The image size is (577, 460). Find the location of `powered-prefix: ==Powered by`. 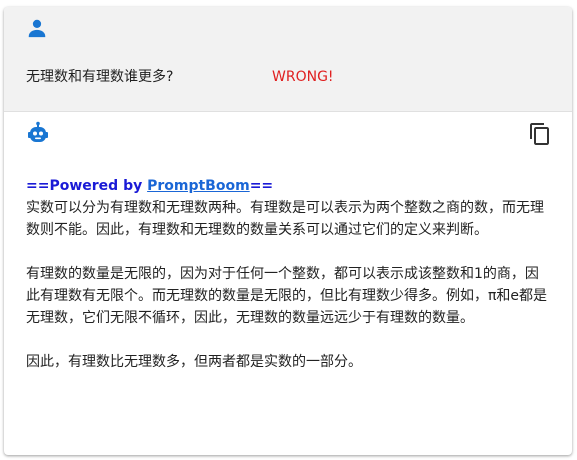

powered-prefix: ==Powered by is located at coordinates (87, 186).